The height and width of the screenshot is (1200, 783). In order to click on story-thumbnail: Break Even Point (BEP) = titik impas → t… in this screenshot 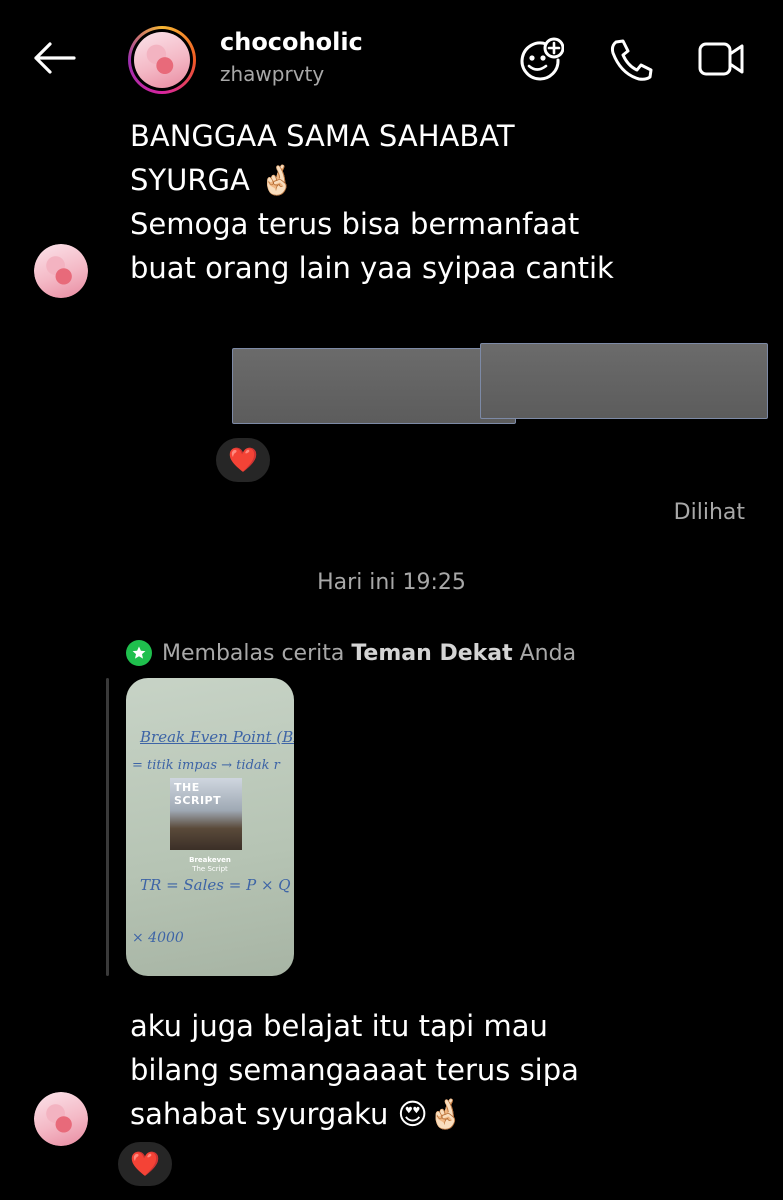, I will do `click(210, 827)`.